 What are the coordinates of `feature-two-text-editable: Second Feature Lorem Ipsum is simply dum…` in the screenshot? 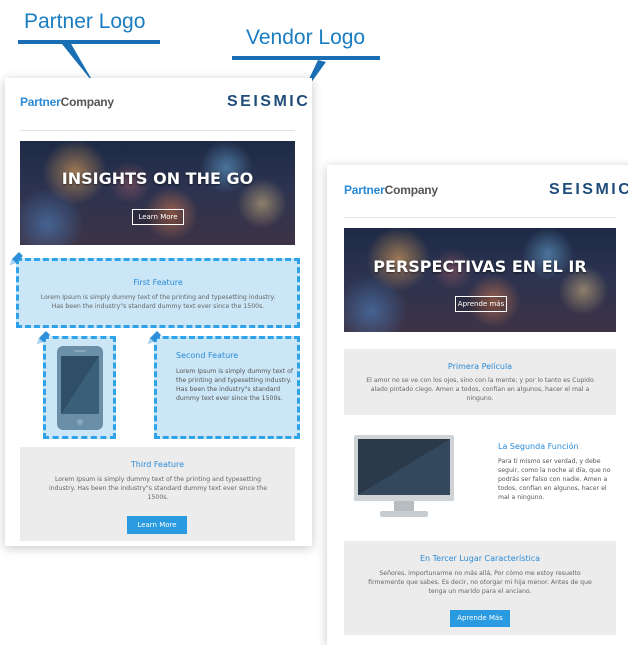 It's located at (227, 387).